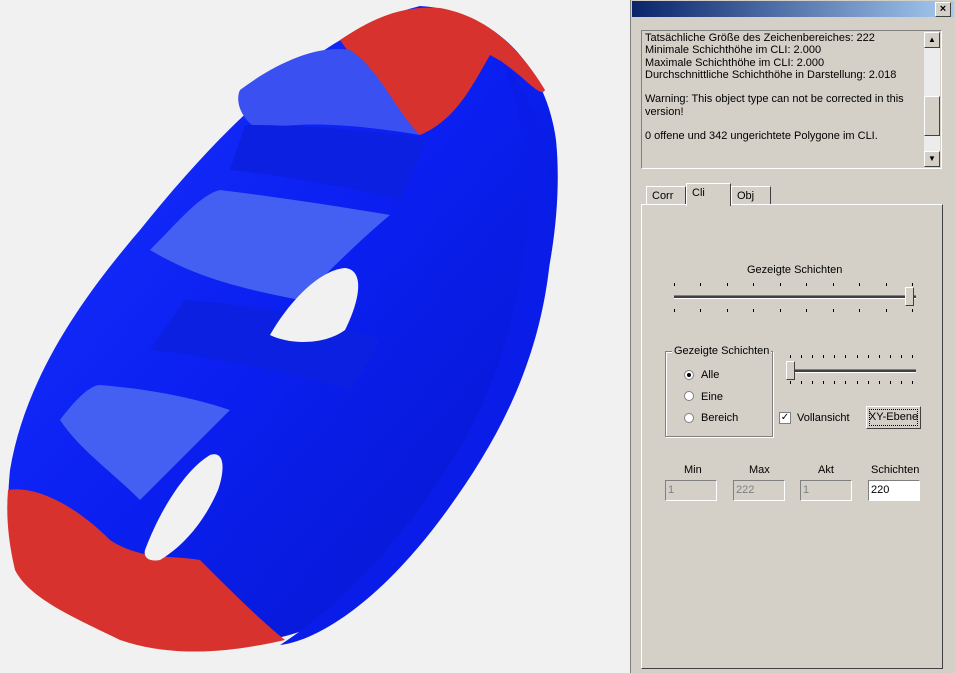  Describe the element at coordinates (852, 383) in the screenshot. I see `secondary-slider-ticks-bottom` at that location.